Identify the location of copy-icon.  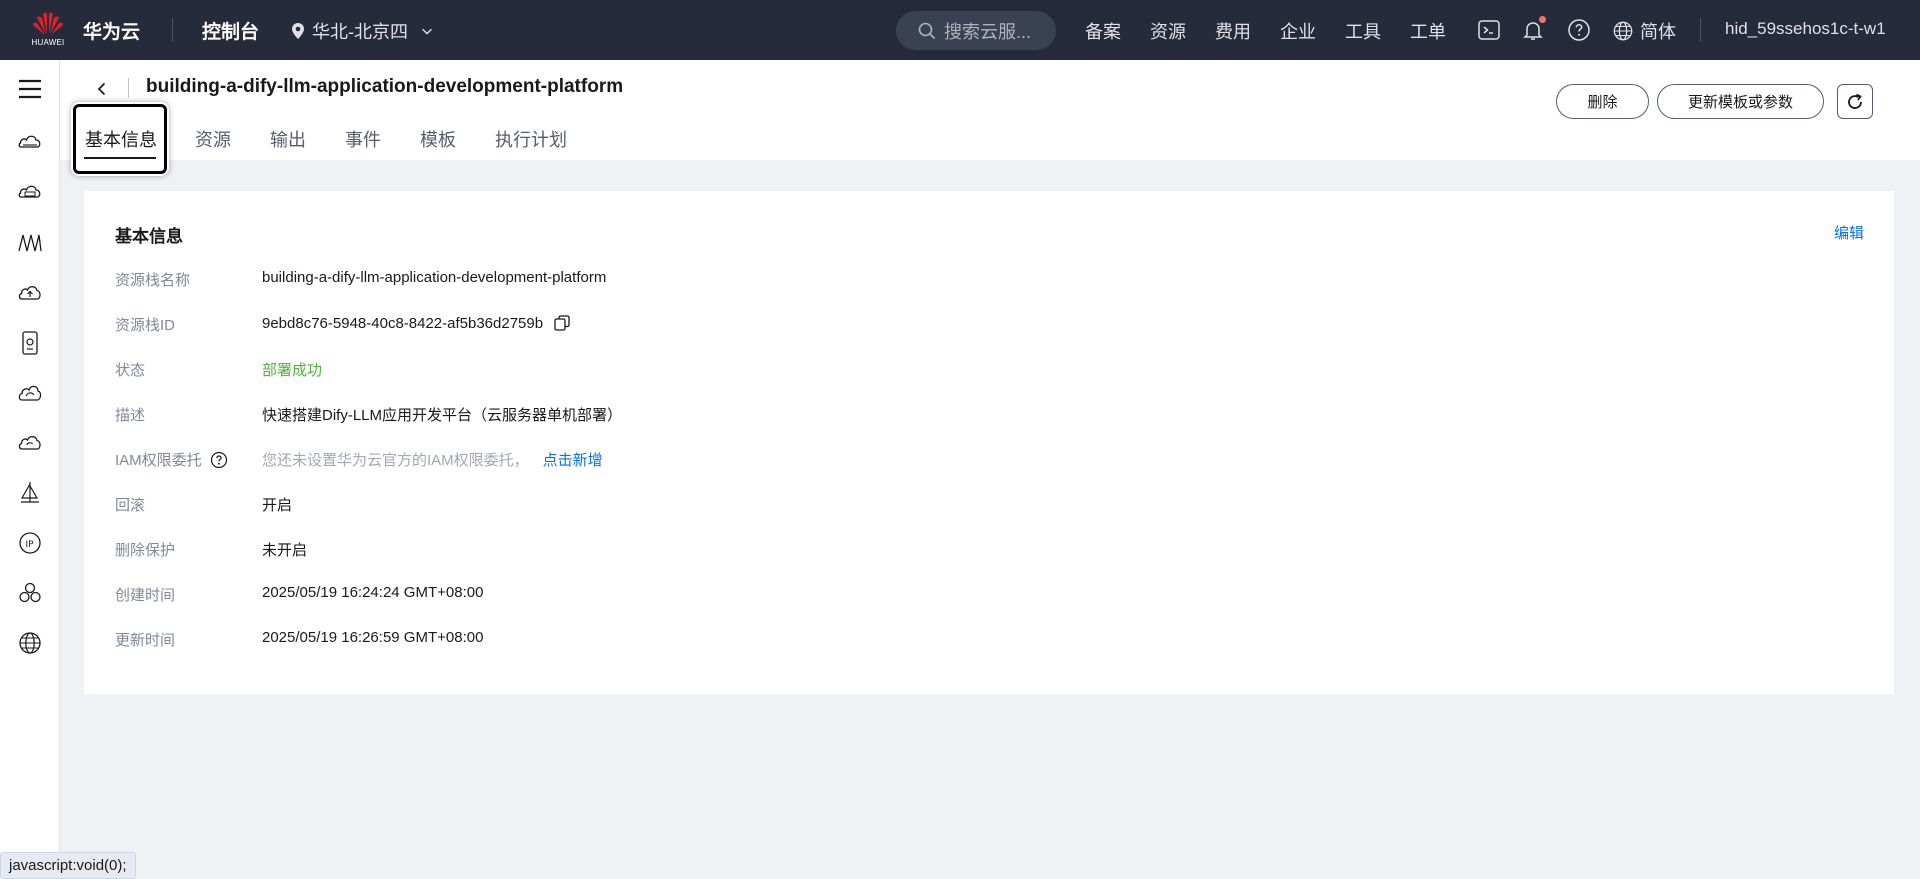
(562, 323).